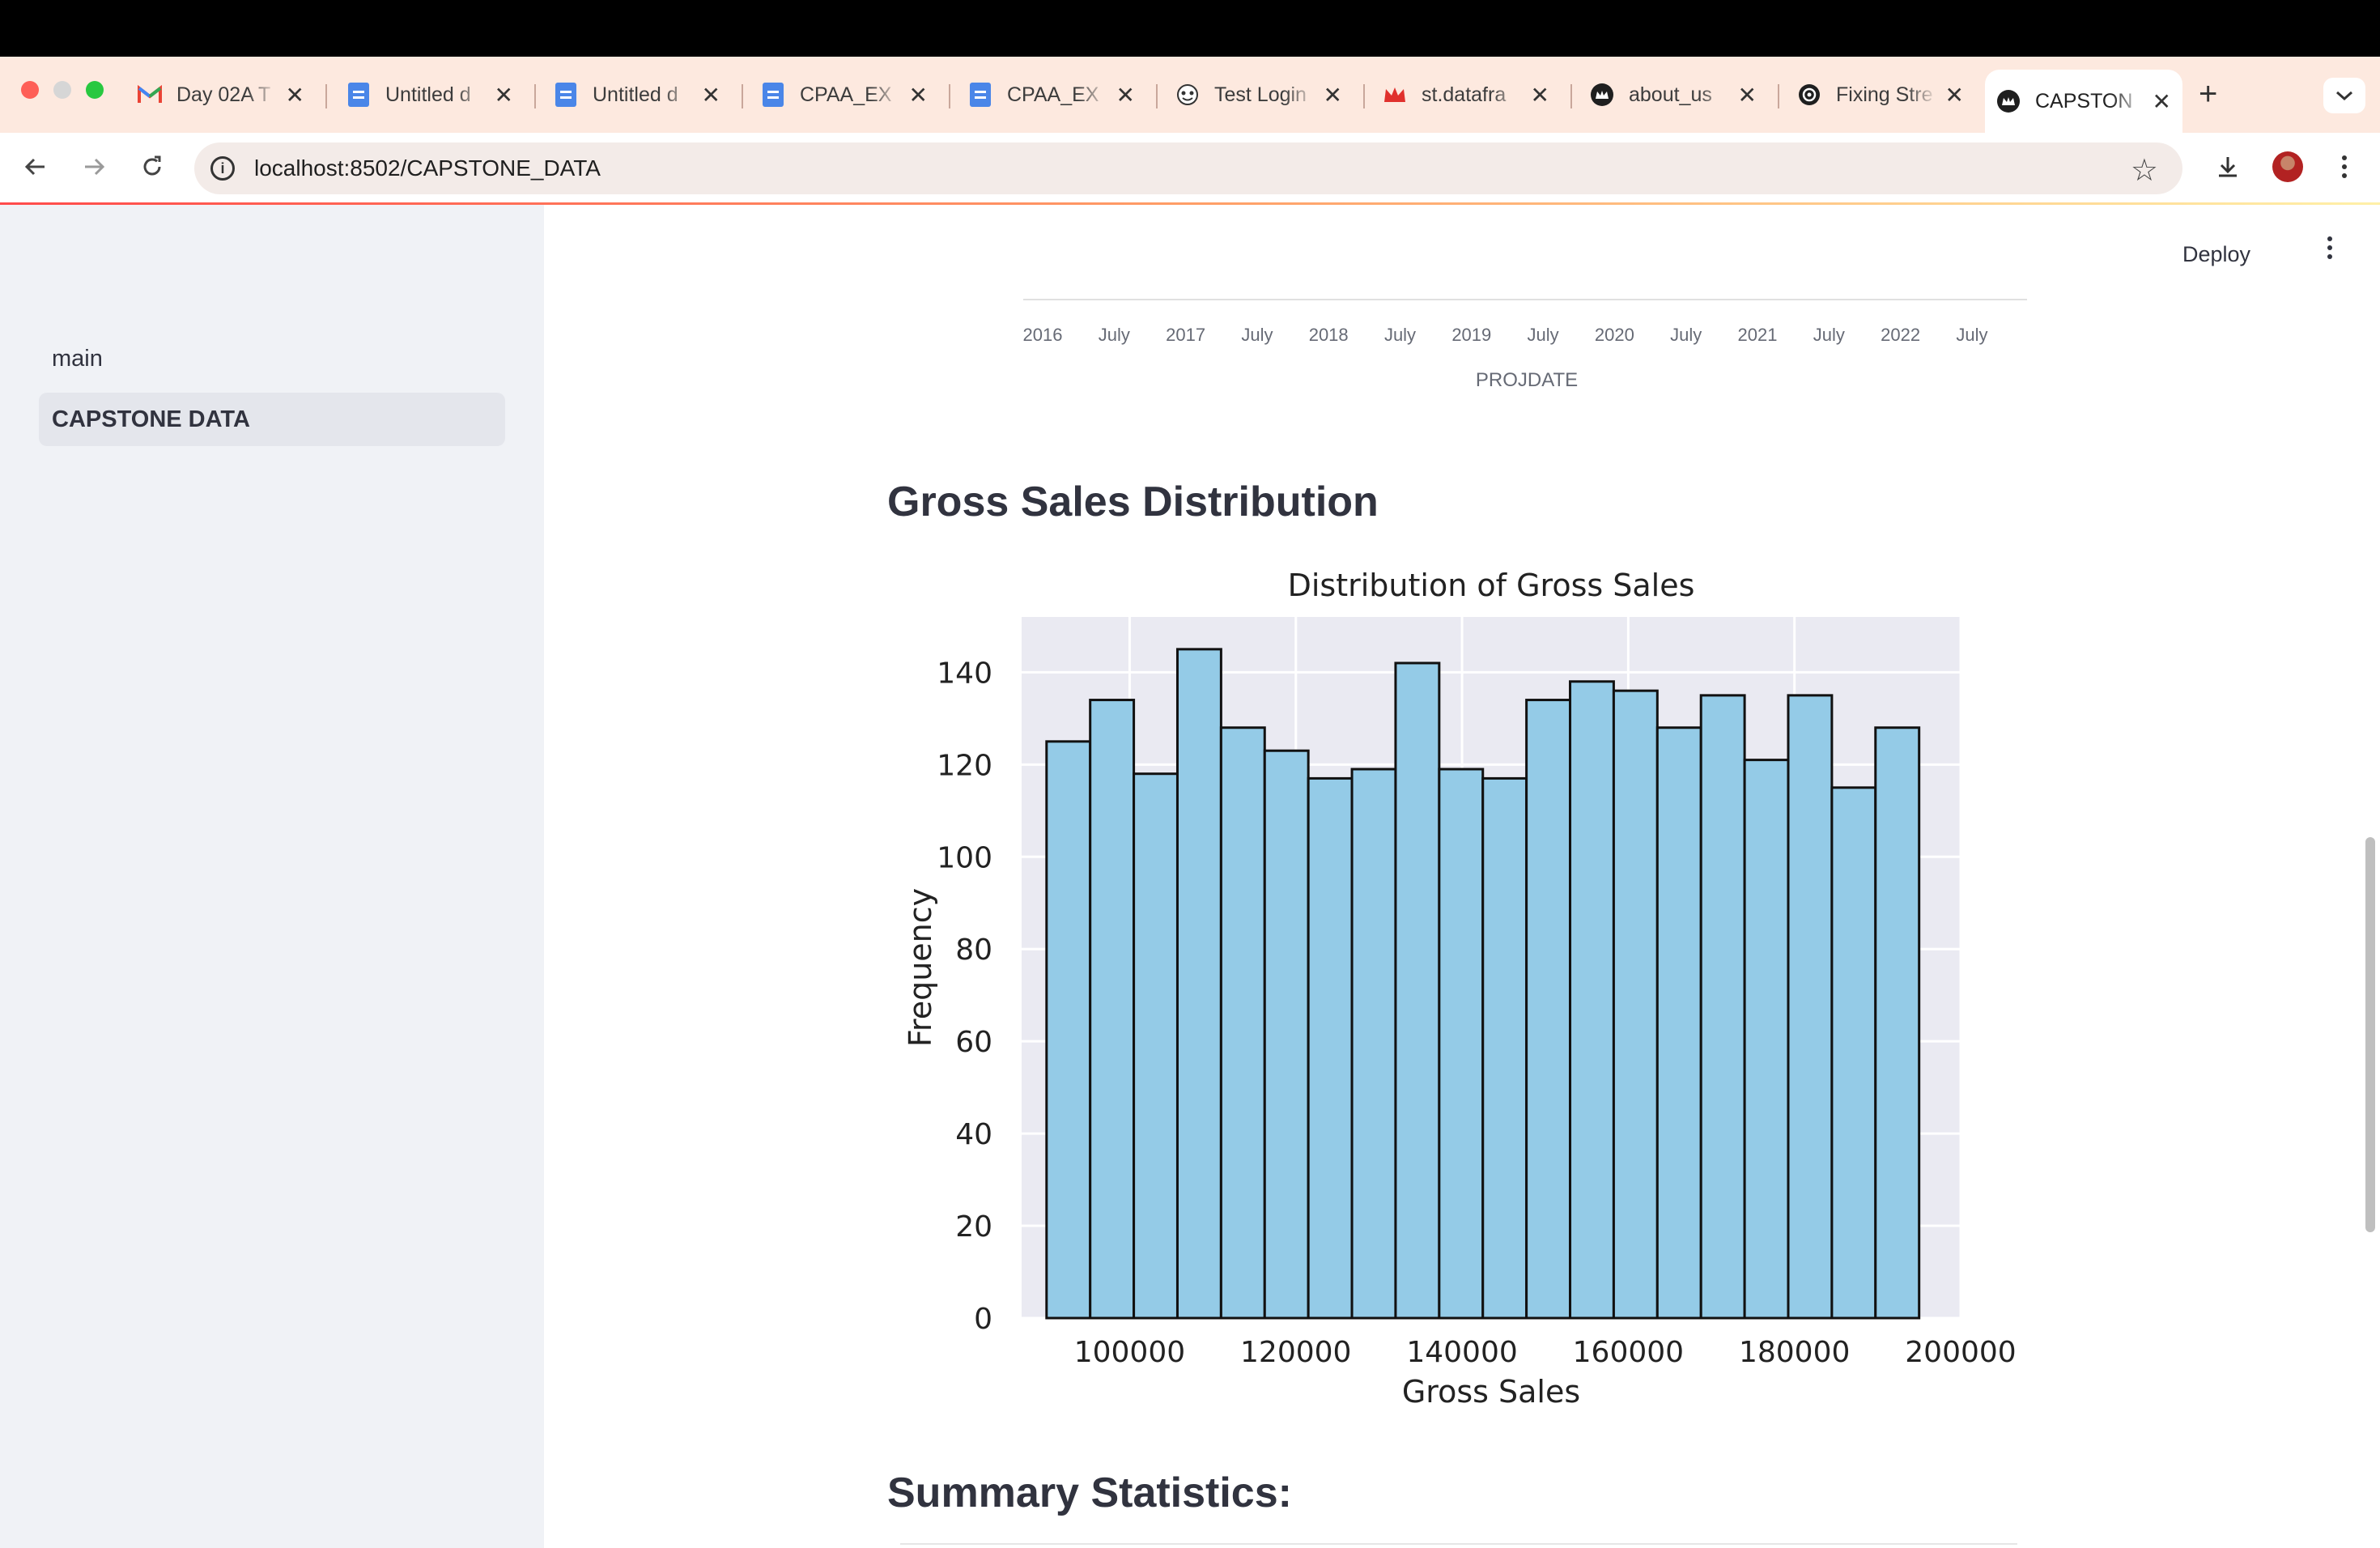 The image size is (2380, 1548). Describe the element at coordinates (2144, 170) in the screenshot. I see `bookmark-star-icon: ☆` at that location.